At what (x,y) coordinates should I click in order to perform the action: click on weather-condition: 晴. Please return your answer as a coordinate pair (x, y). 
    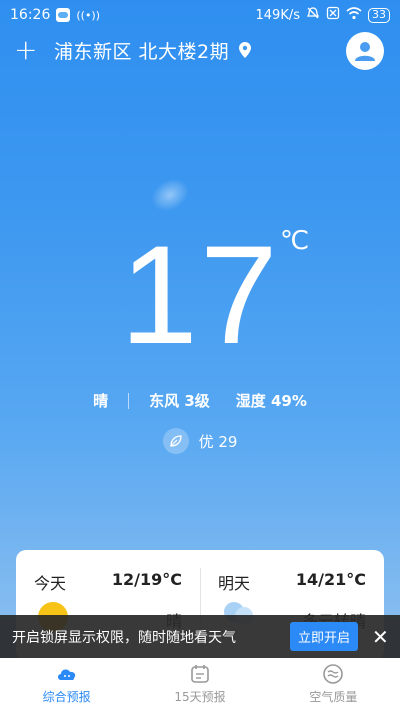
    Looking at the image, I should click on (101, 401).